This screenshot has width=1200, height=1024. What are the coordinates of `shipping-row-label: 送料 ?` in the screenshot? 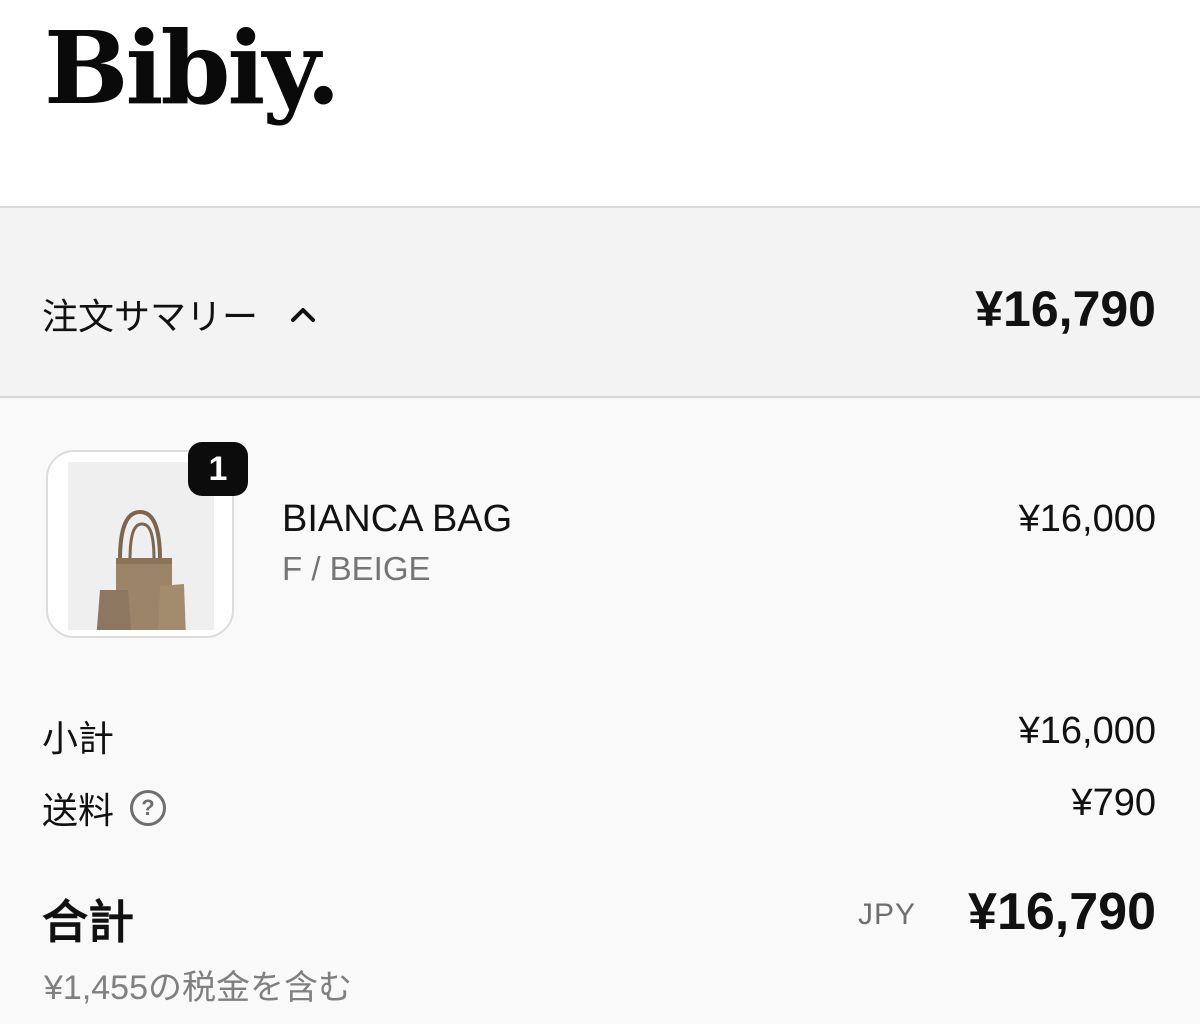 It's located at (104, 808).